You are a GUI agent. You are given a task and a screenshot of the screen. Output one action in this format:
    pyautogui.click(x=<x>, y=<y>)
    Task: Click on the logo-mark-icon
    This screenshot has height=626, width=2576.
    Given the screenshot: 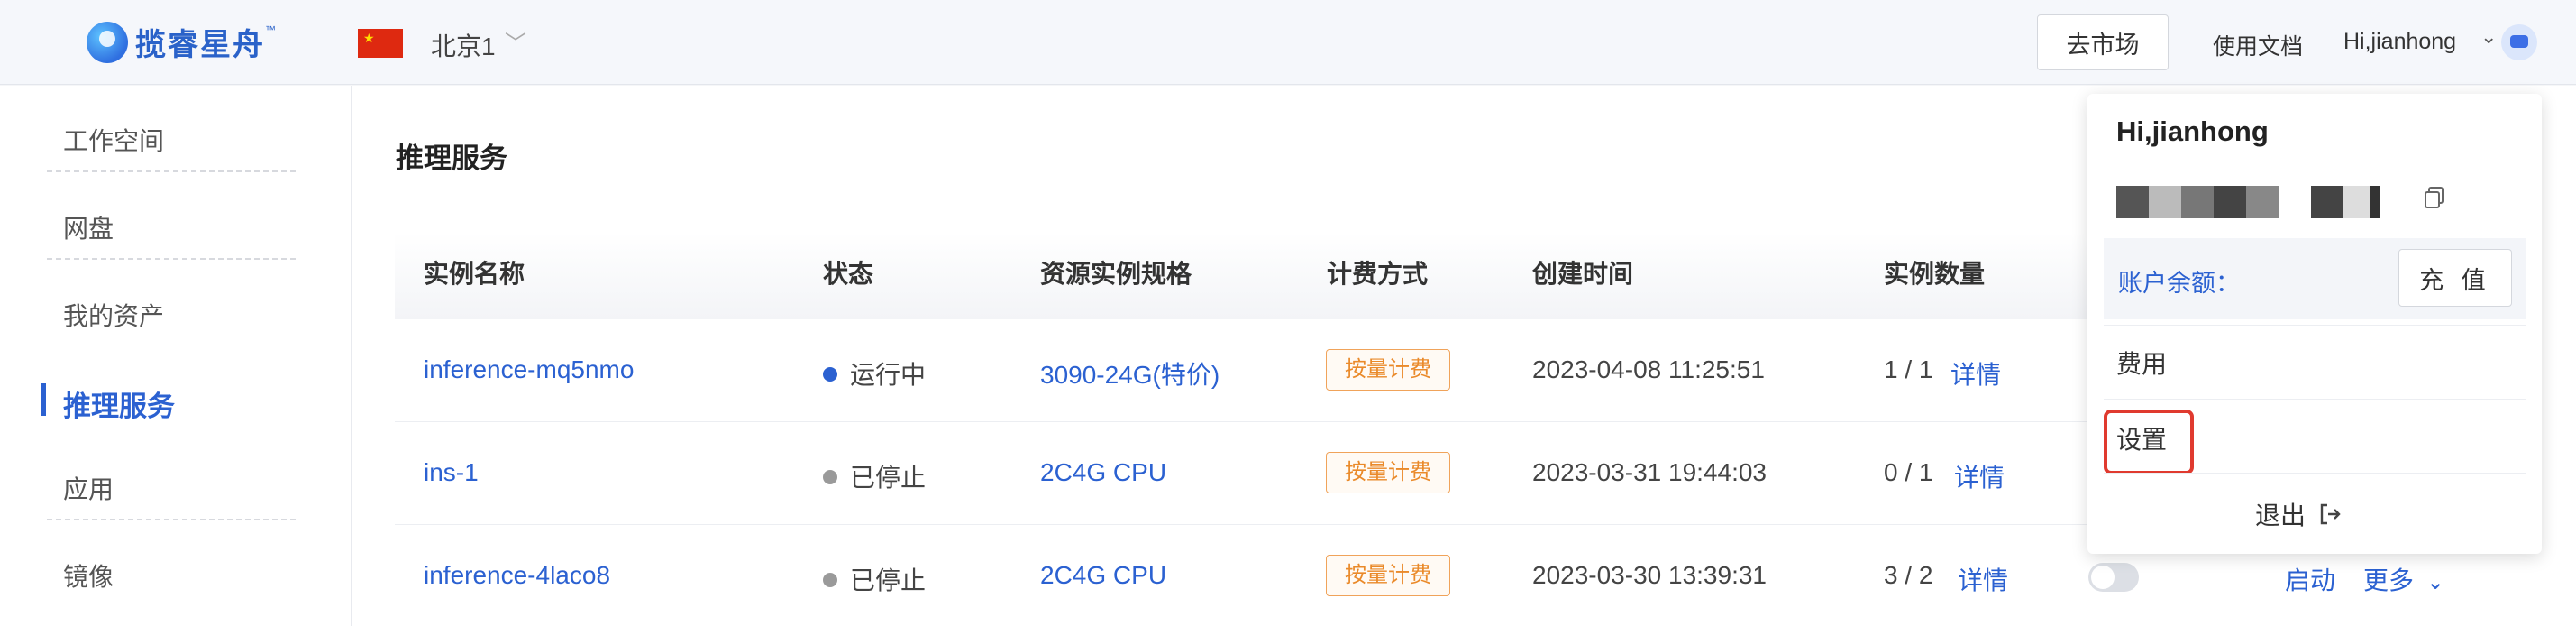 What is the action you would take?
    pyautogui.click(x=107, y=42)
    